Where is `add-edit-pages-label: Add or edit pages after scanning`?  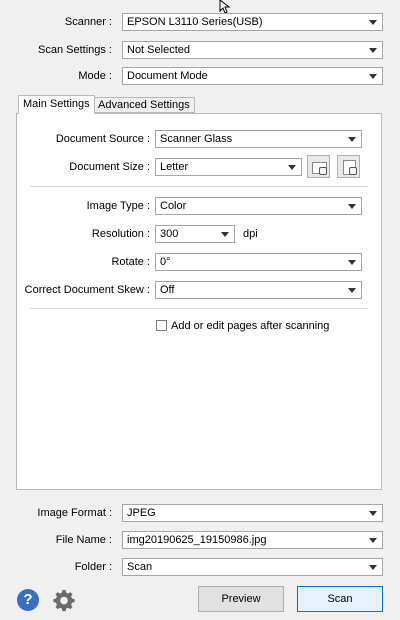
add-edit-pages-label: Add or edit pages after scanning is located at coordinates (250, 326).